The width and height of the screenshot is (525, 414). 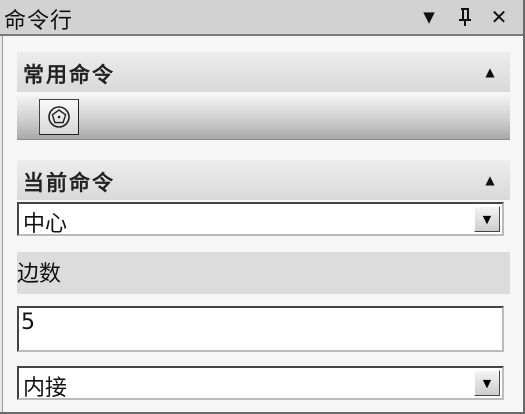 What do you see at coordinates (39, 21) in the screenshot?
I see `panel-title: 命令行` at bounding box center [39, 21].